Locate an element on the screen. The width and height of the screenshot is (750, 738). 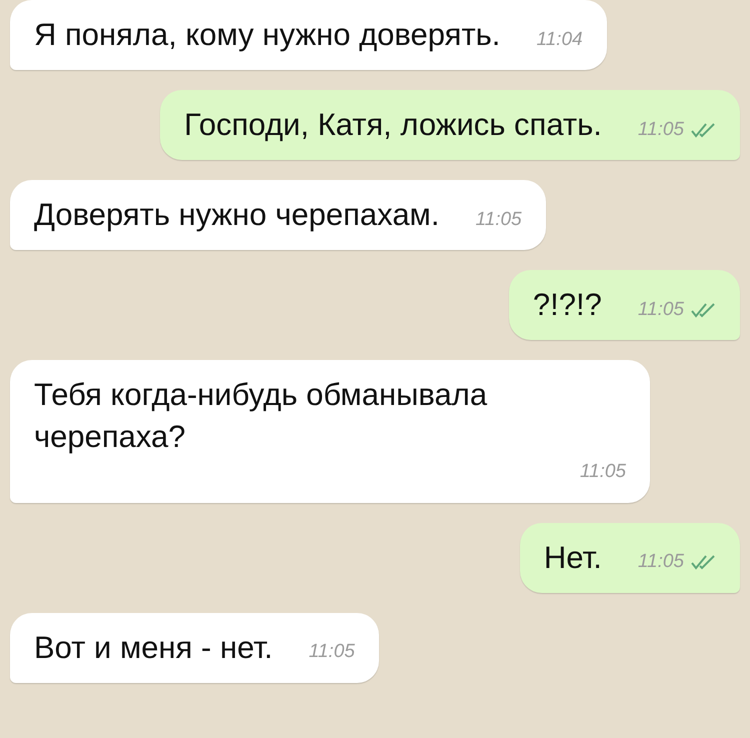
message-text: Нет. is located at coordinates (573, 557).